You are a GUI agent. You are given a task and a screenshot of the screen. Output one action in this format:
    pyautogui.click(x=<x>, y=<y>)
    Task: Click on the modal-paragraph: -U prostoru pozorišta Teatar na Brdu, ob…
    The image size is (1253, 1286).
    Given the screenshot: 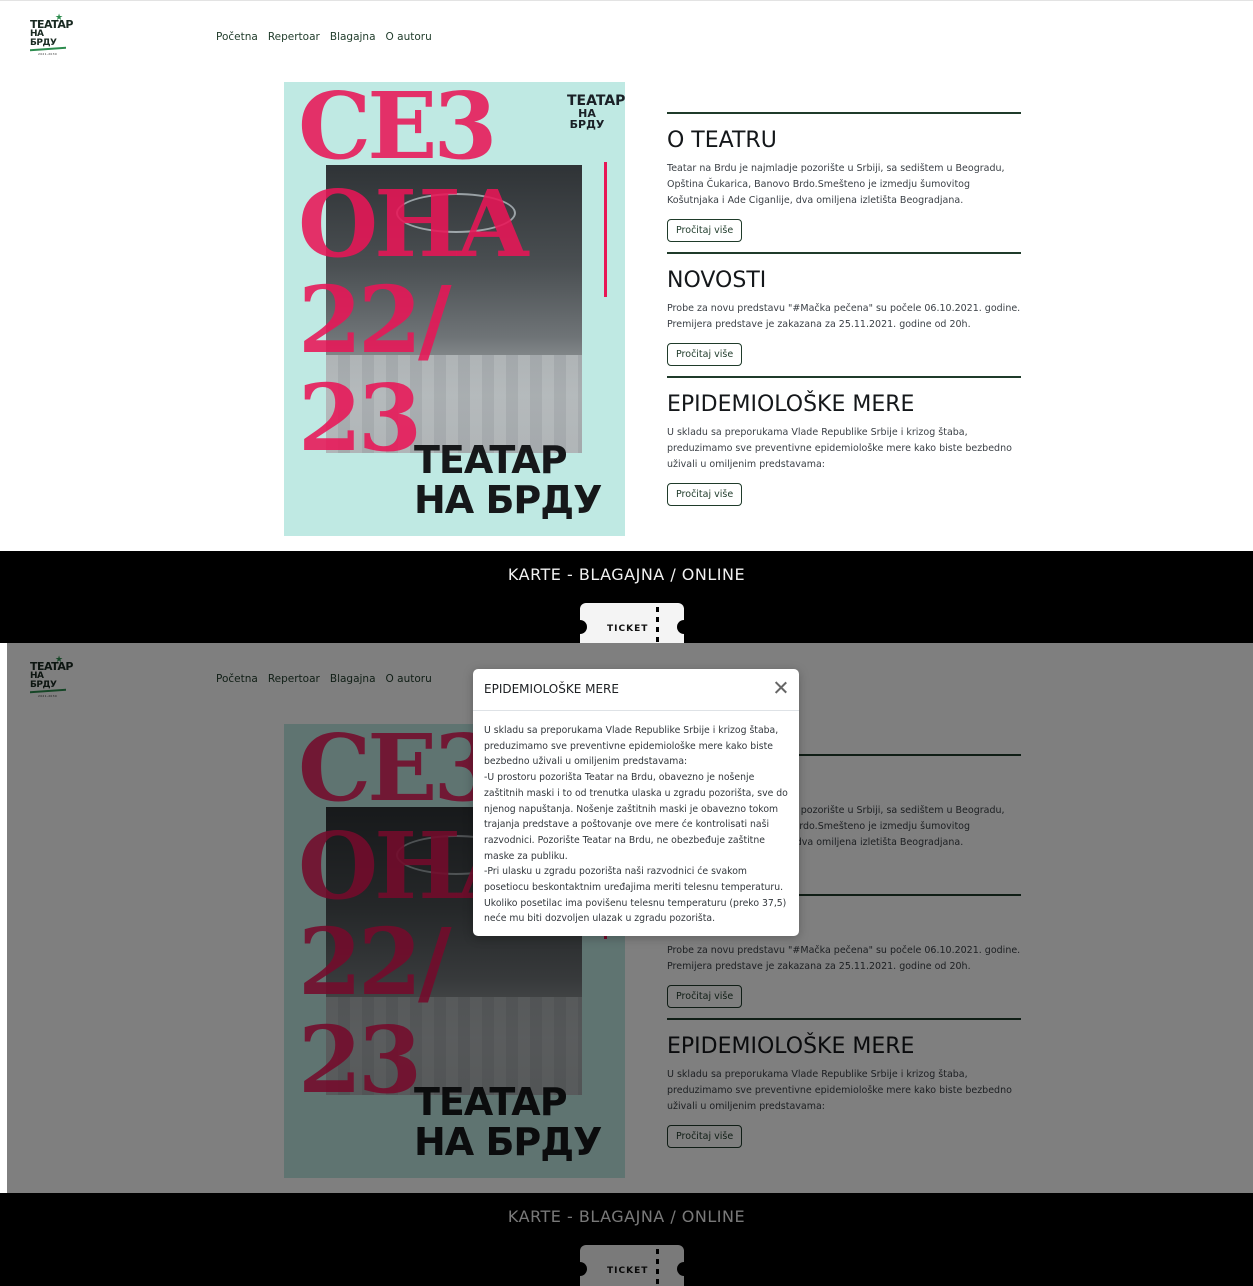 What is the action you would take?
    pyautogui.click(x=636, y=817)
    